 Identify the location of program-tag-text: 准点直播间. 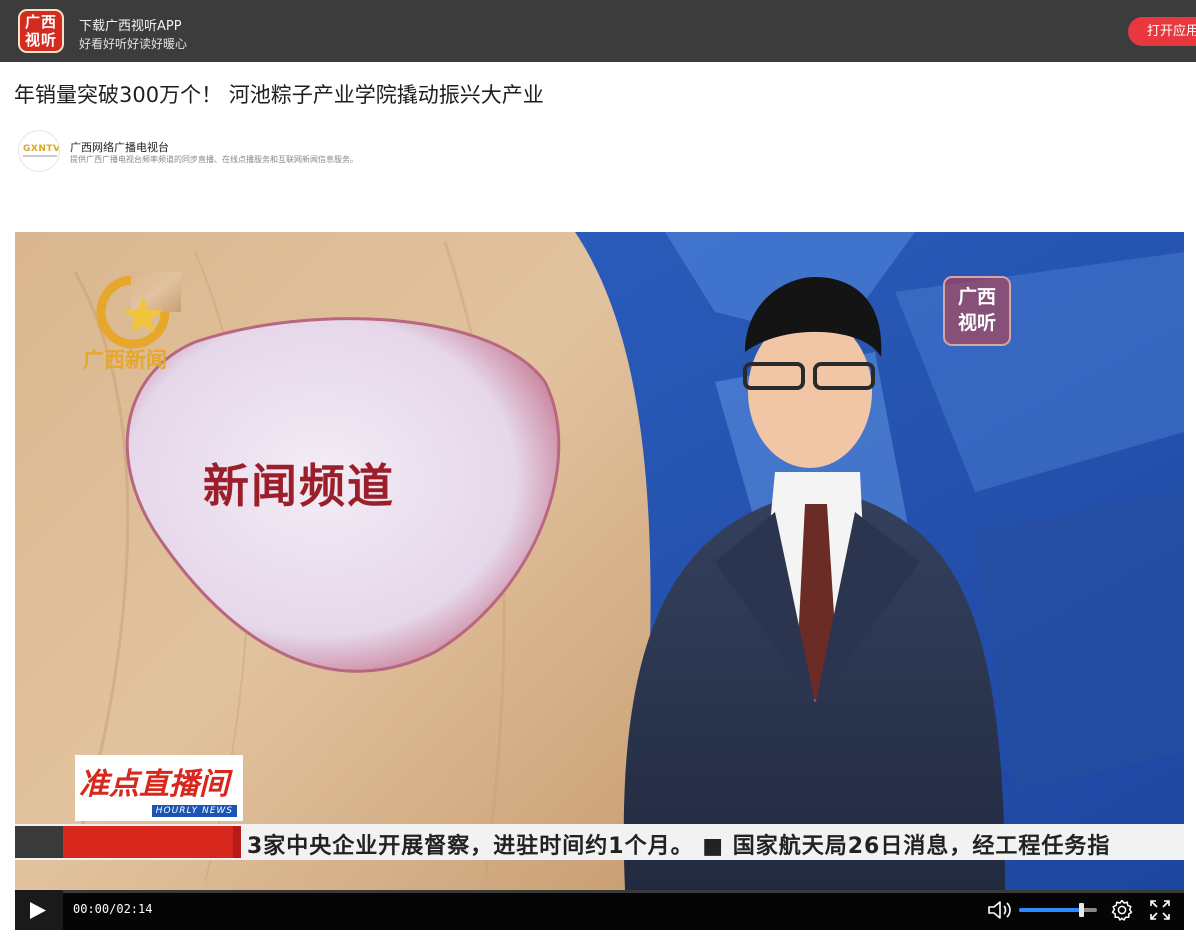
(154, 784).